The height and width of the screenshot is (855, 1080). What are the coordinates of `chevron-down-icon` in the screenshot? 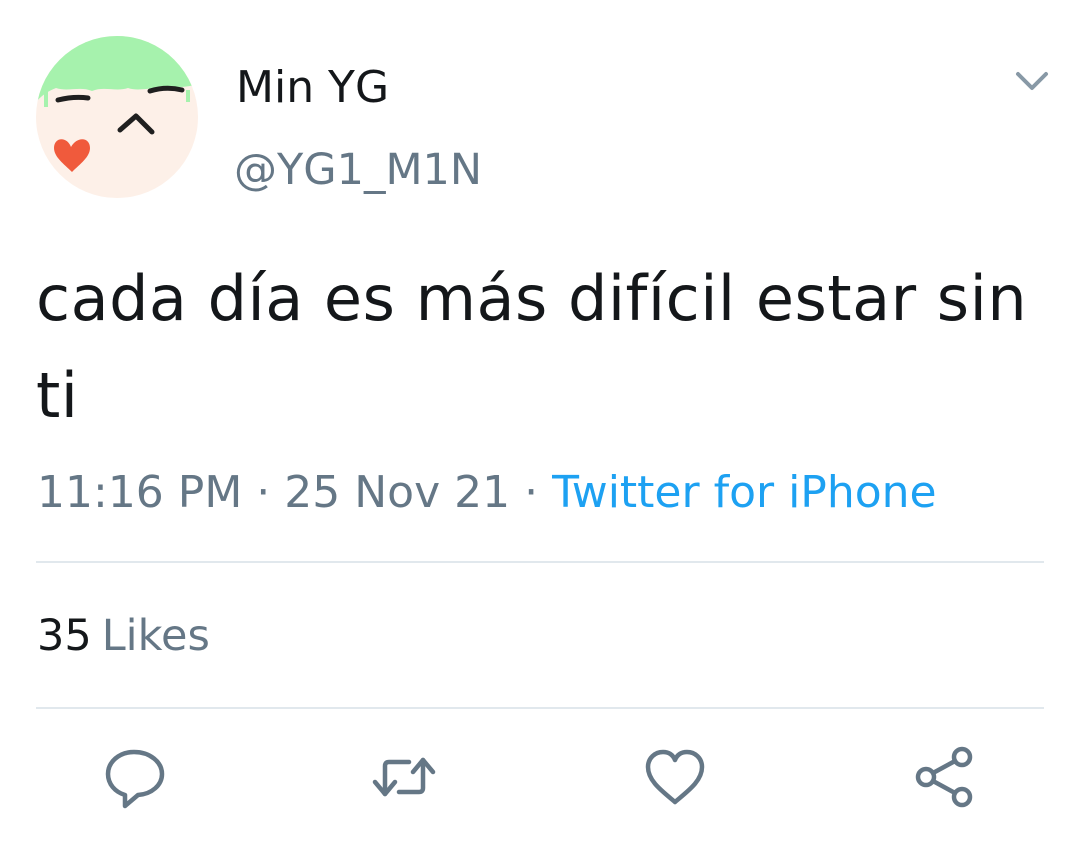 It's located at (1032, 89).